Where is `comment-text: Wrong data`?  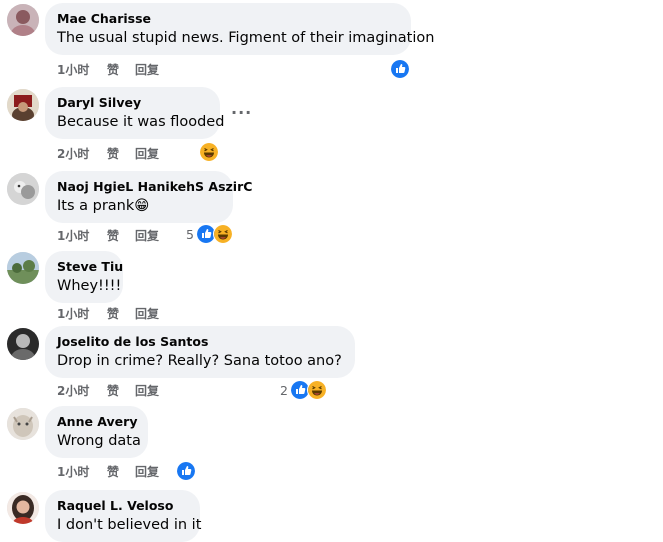 comment-text: Wrong data is located at coordinates (99, 441).